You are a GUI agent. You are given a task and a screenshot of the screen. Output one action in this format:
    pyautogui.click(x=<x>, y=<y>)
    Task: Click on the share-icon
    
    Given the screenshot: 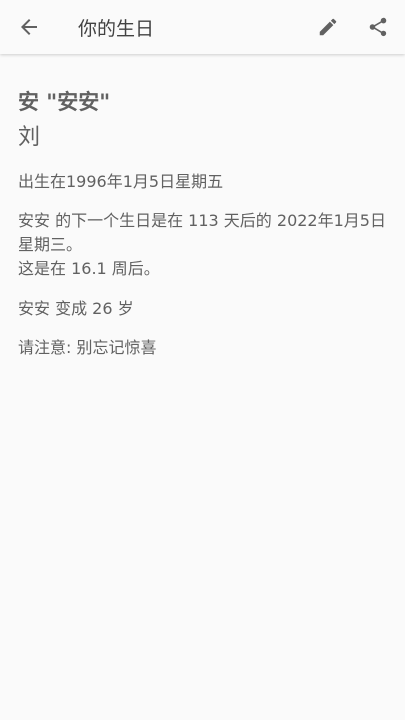 What is the action you would take?
    pyautogui.click(x=378, y=27)
    